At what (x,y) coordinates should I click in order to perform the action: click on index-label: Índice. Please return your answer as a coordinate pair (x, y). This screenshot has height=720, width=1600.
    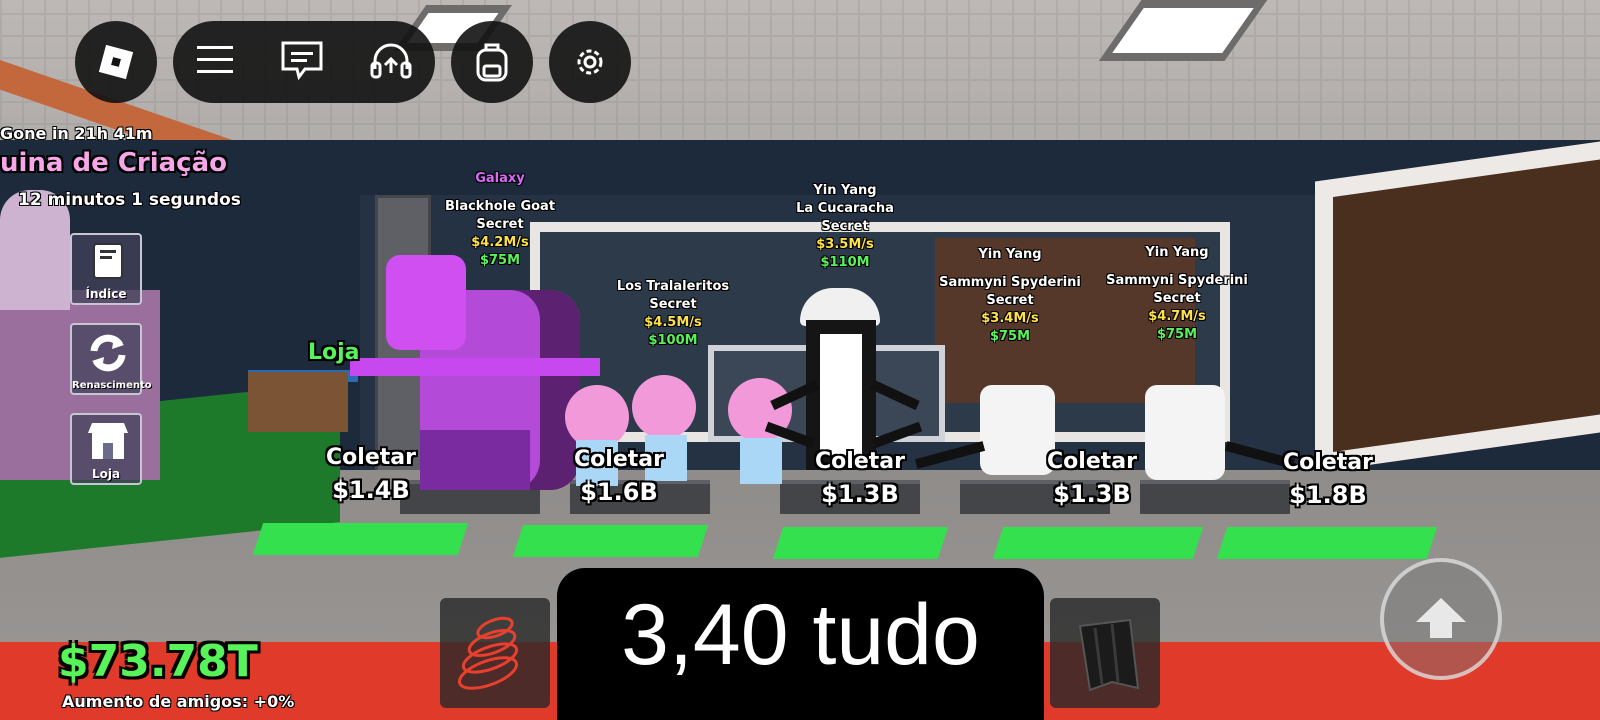
    Looking at the image, I should click on (106, 294).